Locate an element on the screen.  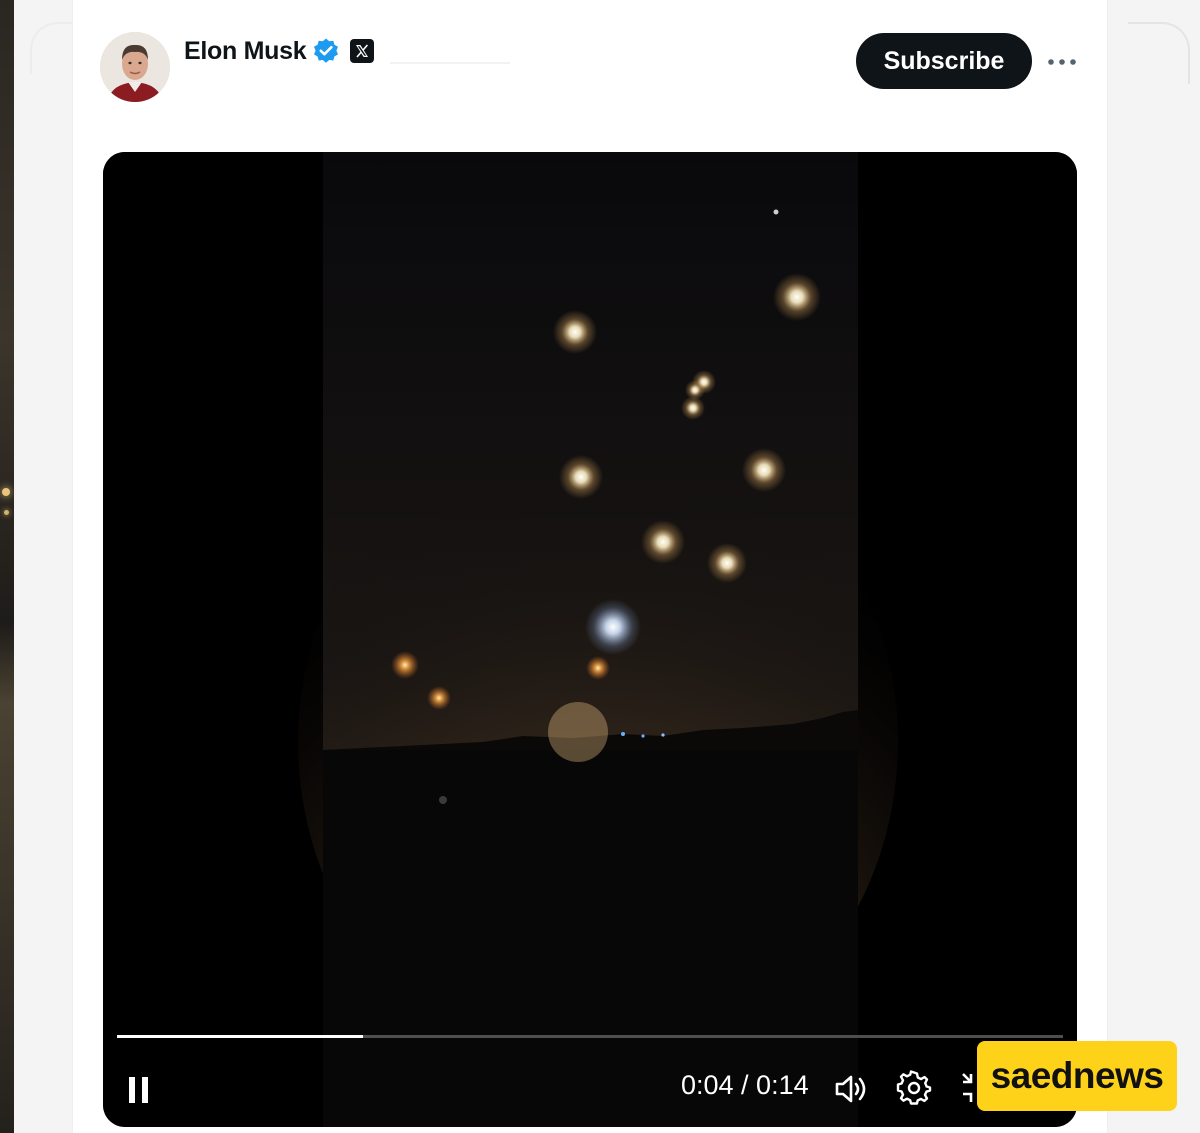
video-progress-fill is located at coordinates (240, 1036).